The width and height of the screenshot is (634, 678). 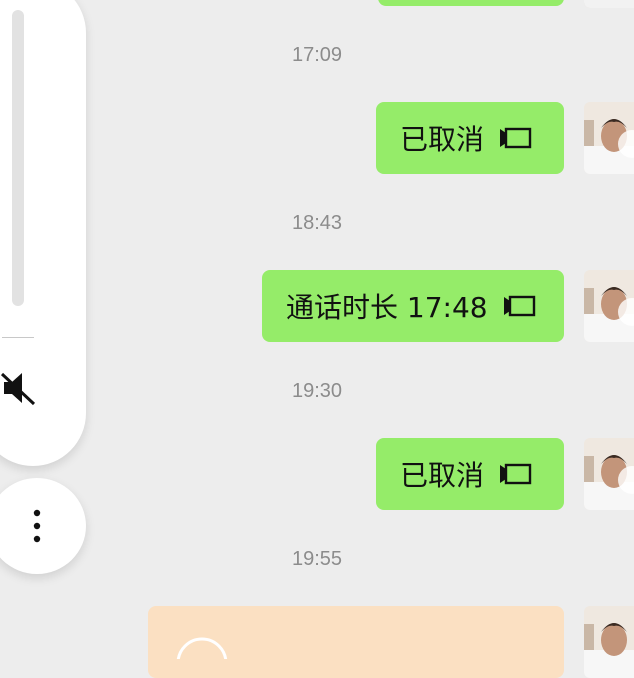 What do you see at coordinates (317, 391) in the screenshot?
I see `timestamp: 19:30` at bounding box center [317, 391].